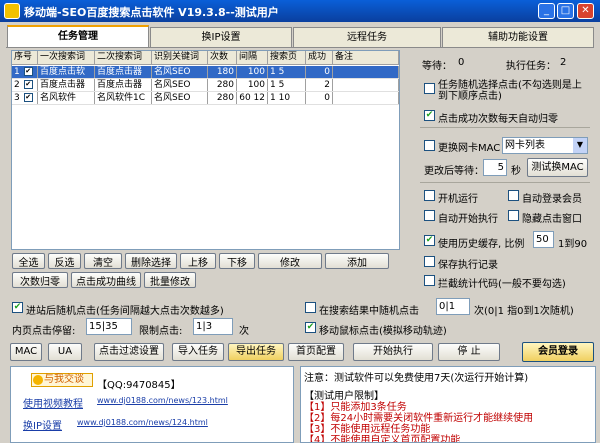  I want to click on search-random-input: 0|1, so click(453, 306).